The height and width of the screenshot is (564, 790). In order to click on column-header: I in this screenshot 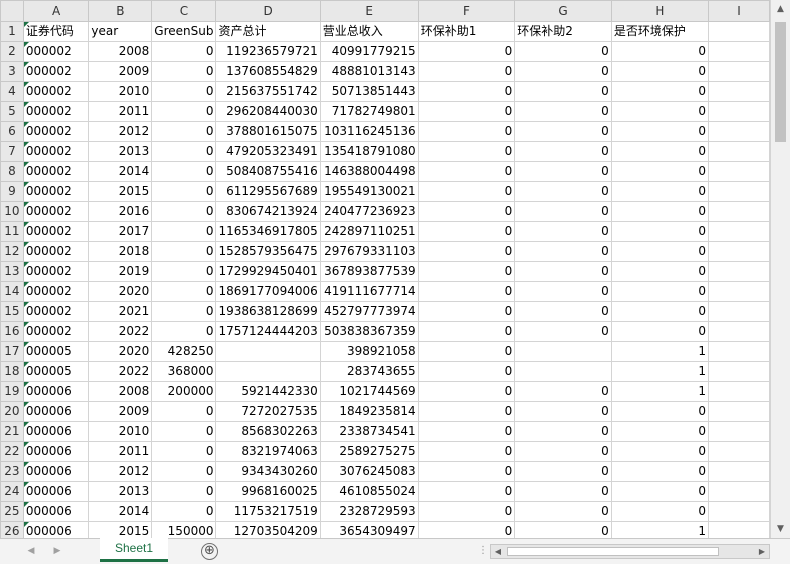, I will do `click(739, 11)`.